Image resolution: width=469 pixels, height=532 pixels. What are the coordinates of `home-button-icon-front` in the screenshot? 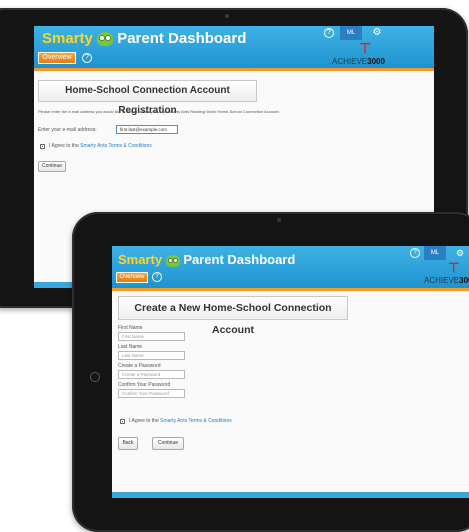 It's located at (95, 377).